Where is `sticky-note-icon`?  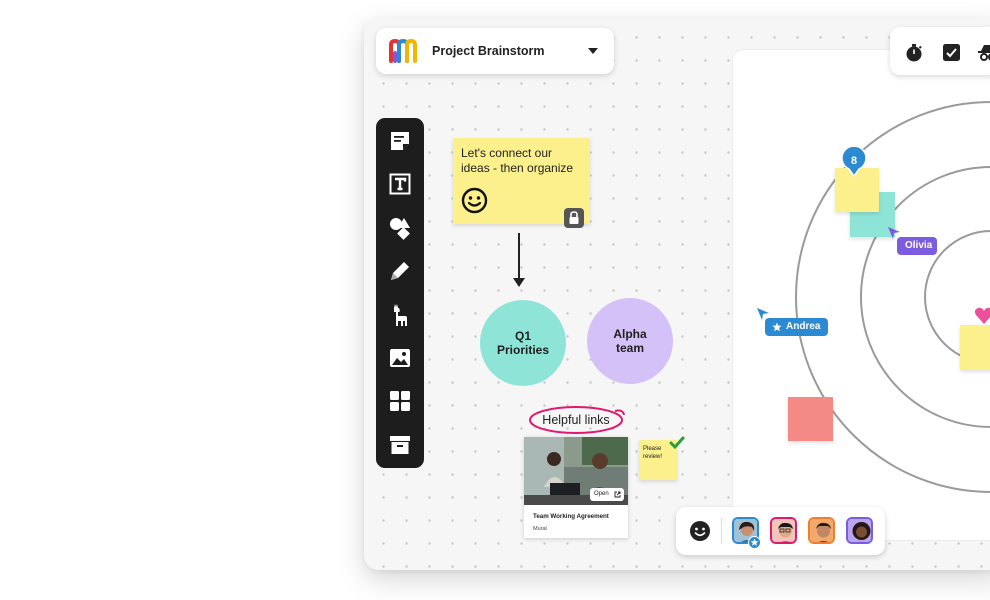 sticky-note-icon is located at coordinates (400, 141).